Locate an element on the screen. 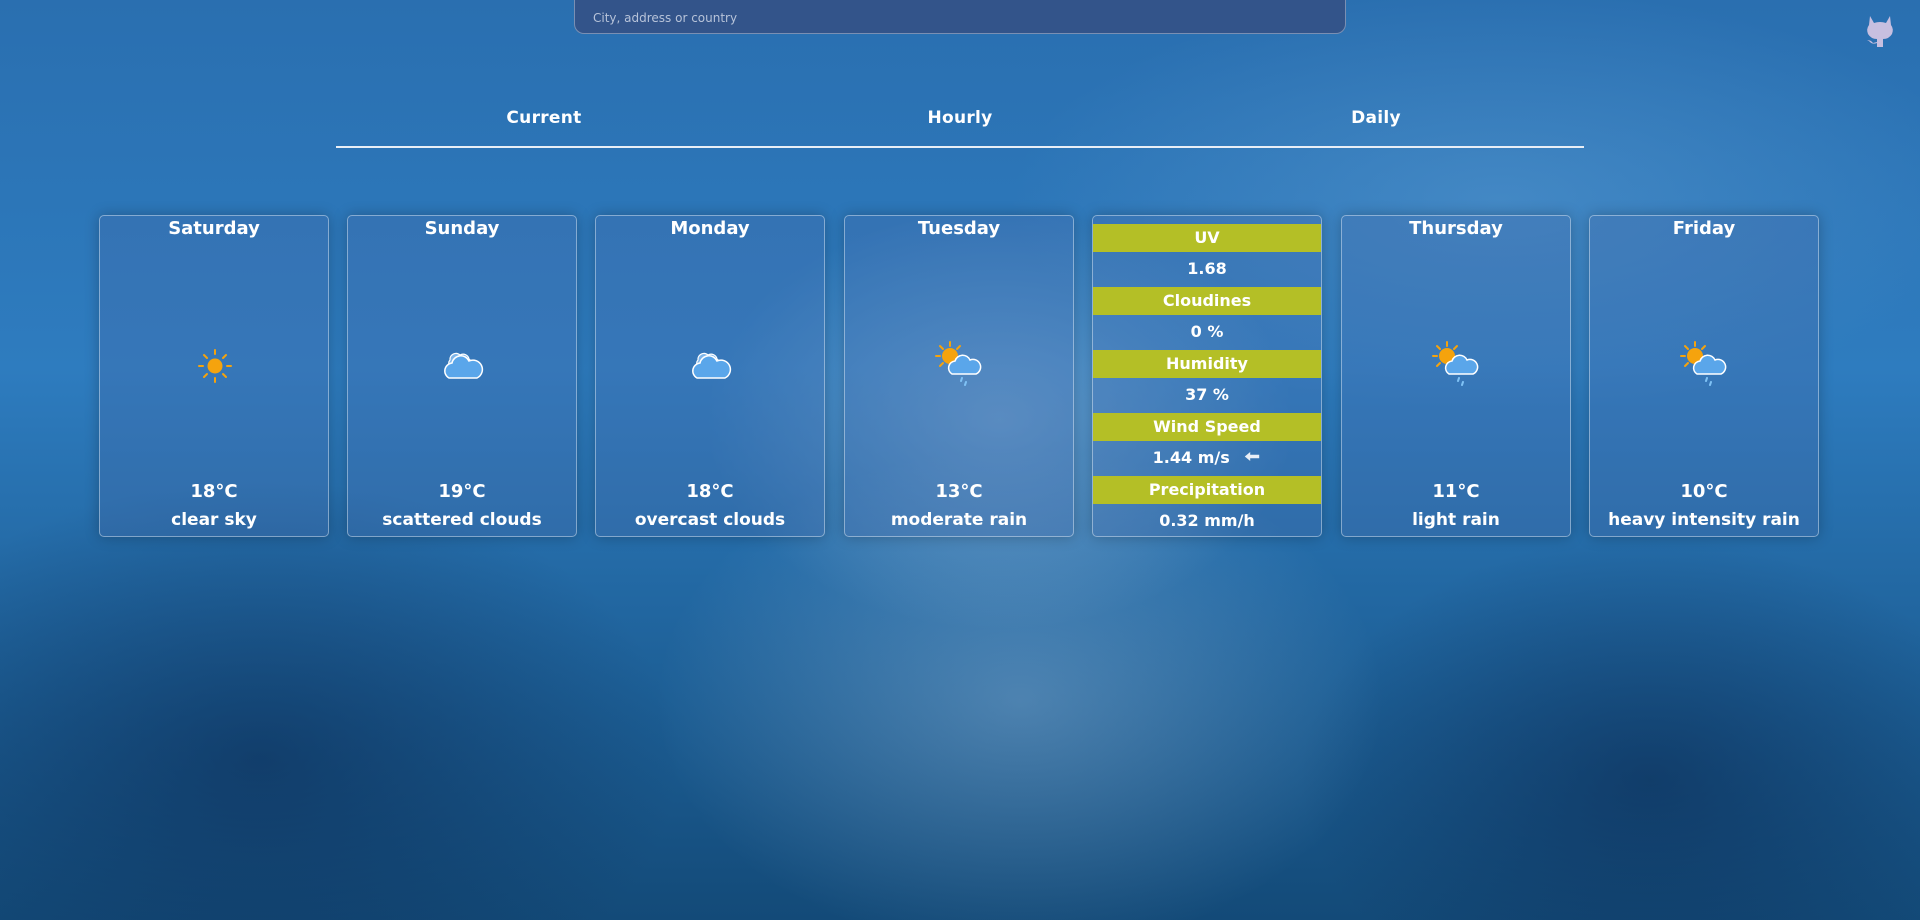 The width and height of the screenshot is (1920, 920). day-card-saturday: Saturday 18°C clear sky is located at coordinates (214, 376).